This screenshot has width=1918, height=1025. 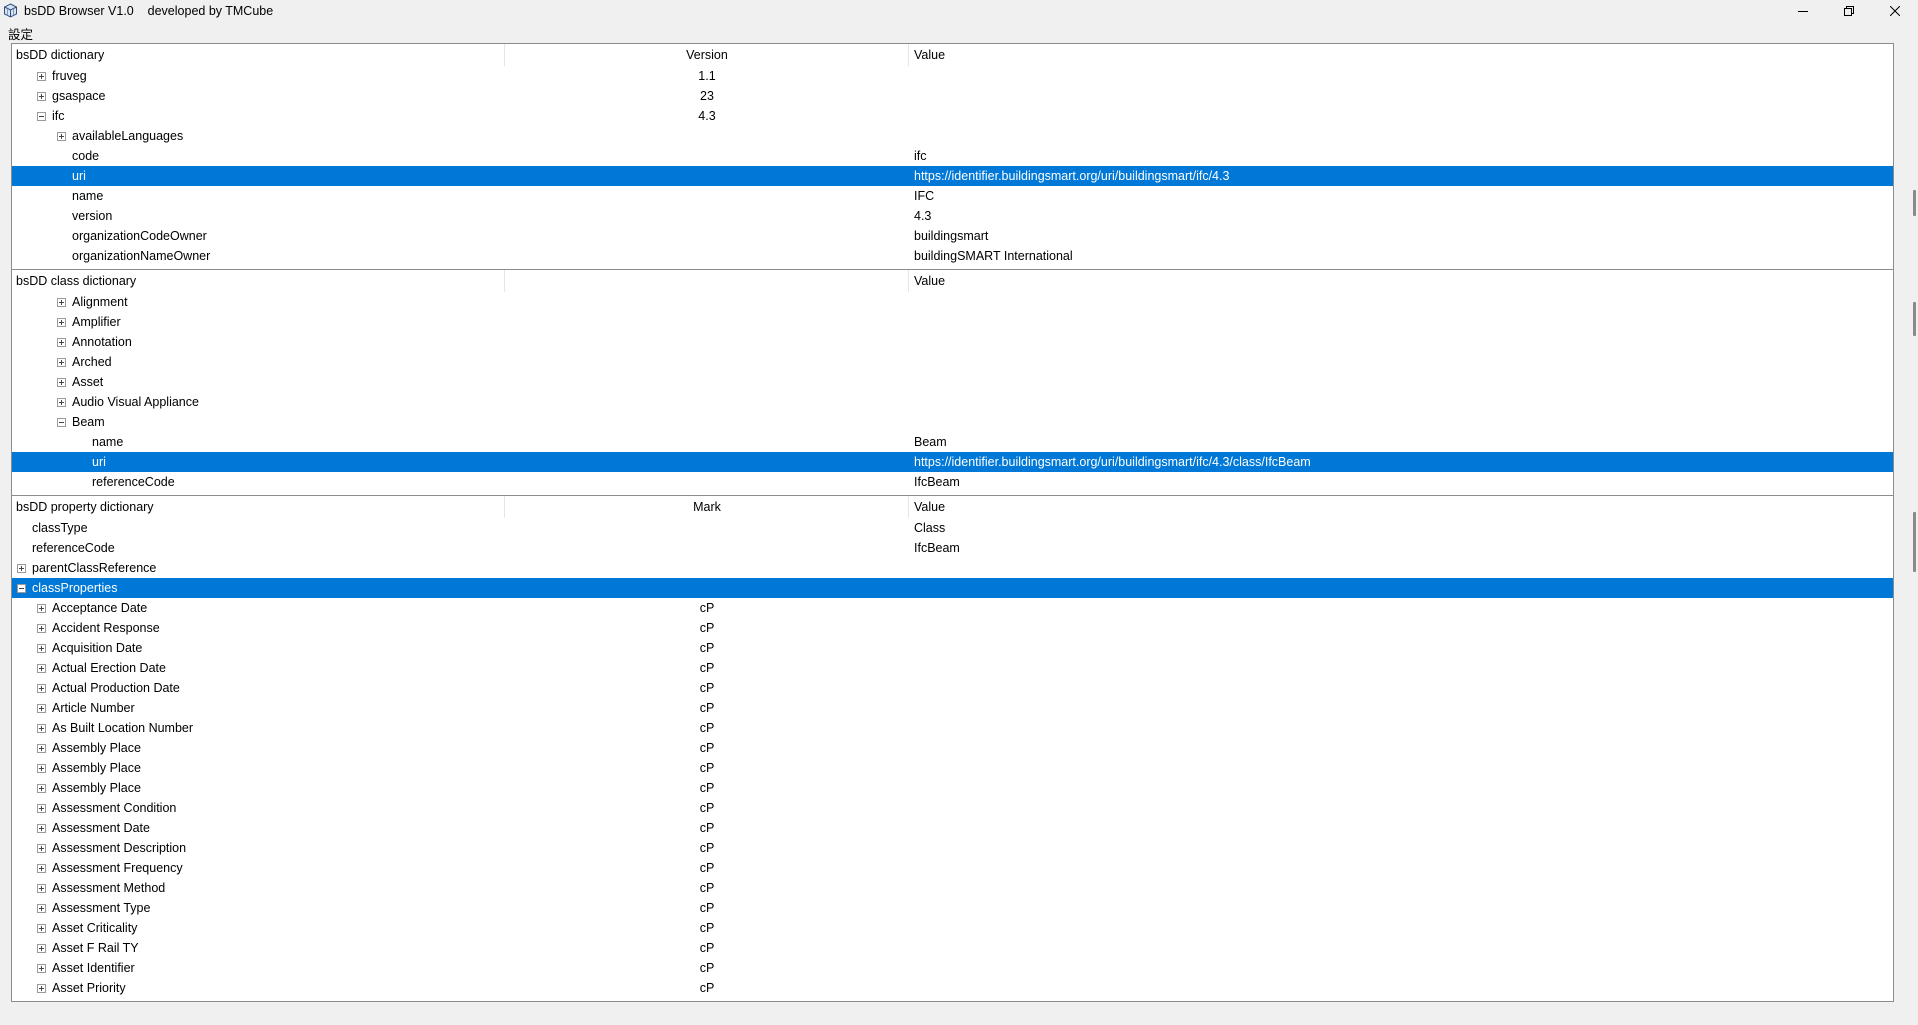 What do you see at coordinates (1401, 507) in the screenshot?
I see `column-header-property-value: Value` at bounding box center [1401, 507].